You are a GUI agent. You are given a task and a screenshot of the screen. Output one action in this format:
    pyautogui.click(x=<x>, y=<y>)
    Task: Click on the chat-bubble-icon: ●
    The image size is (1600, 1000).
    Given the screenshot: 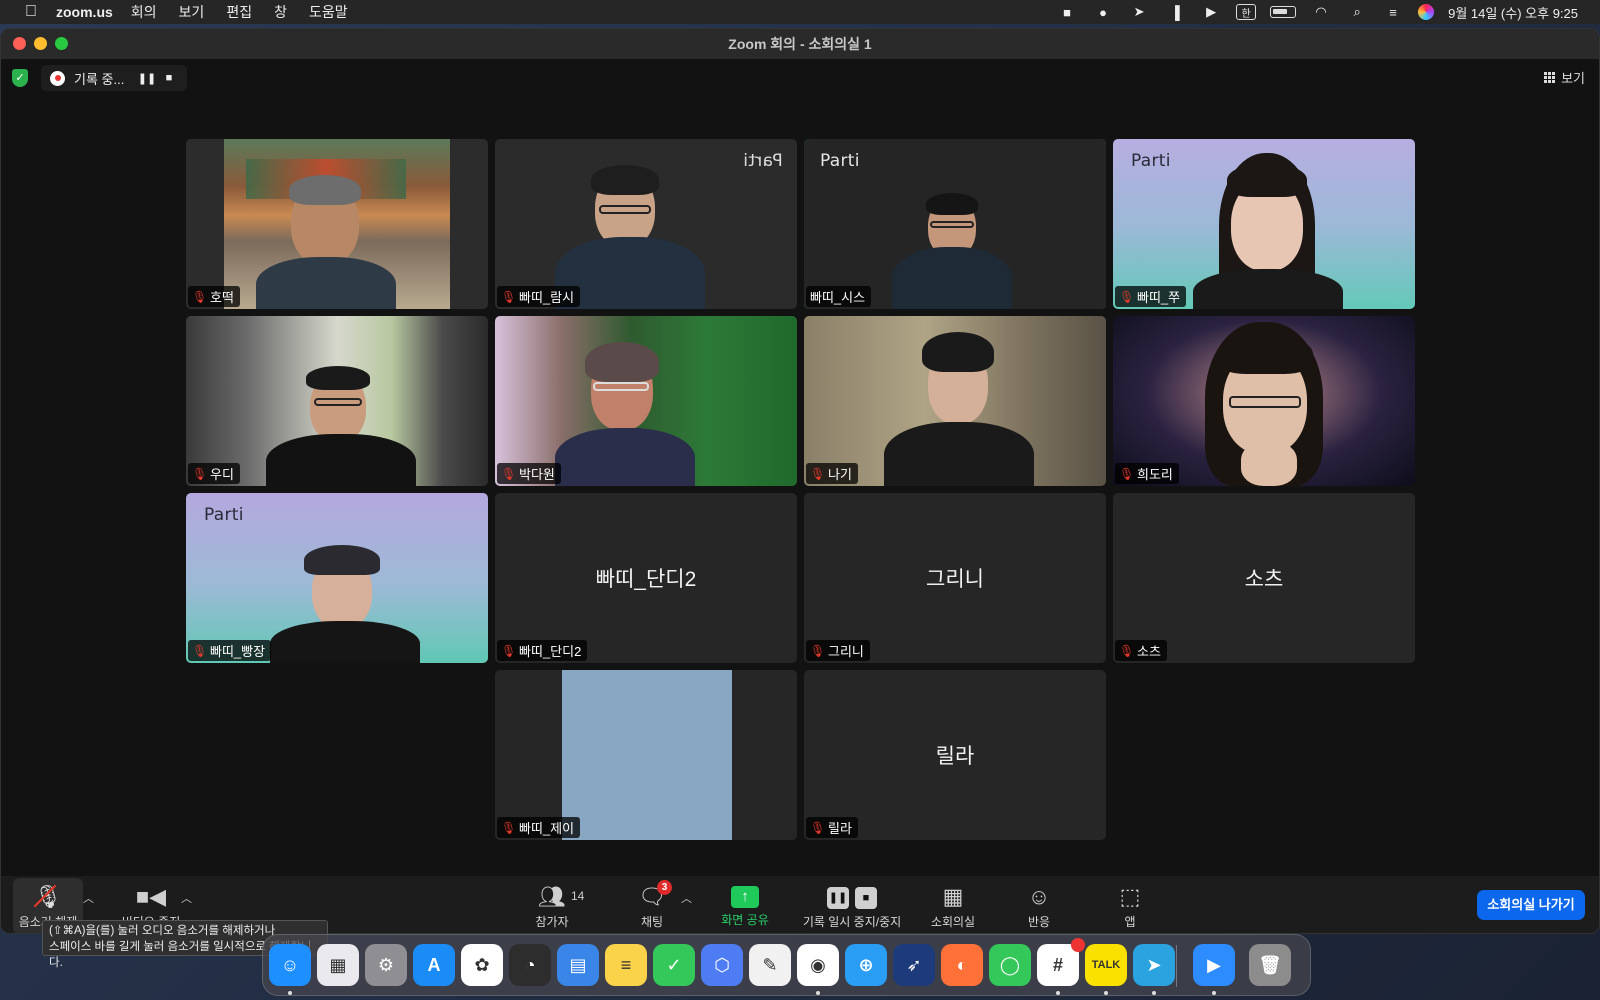 What is the action you would take?
    pyautogui.click(x=1103, y=12)
    